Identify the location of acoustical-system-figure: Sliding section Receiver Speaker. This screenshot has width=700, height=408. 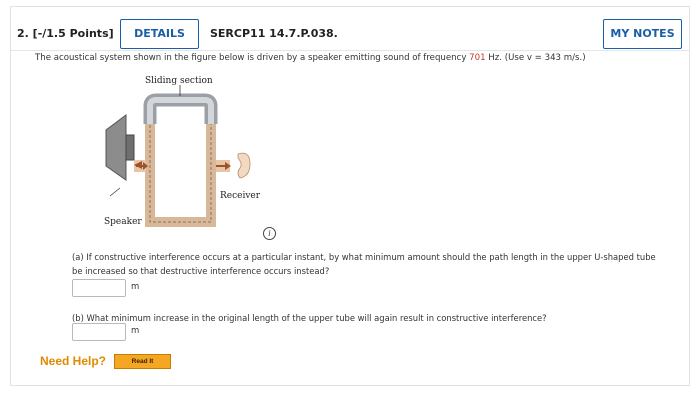
(185, 152).